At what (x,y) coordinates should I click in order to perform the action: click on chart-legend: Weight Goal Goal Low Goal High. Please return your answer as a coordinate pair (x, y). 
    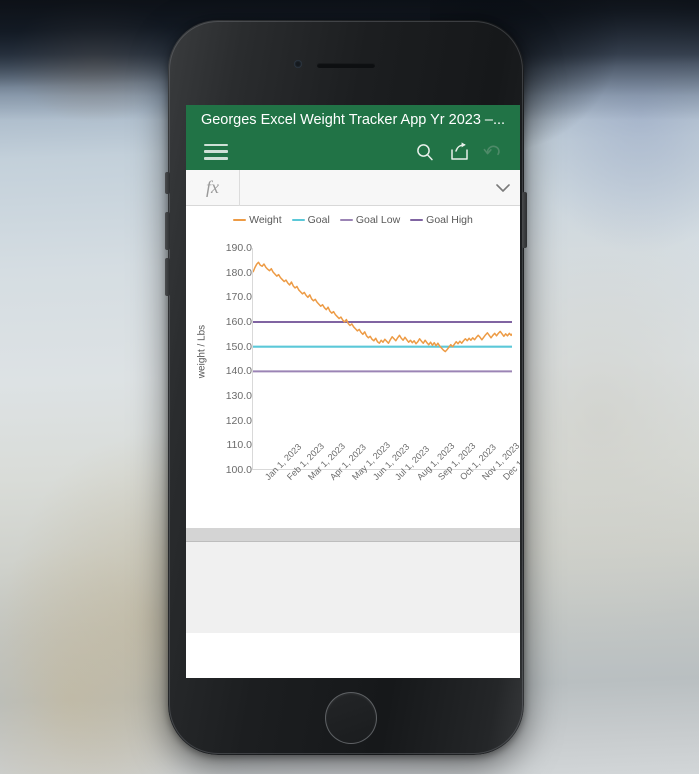
    Looking at the image, I should click on (353, 218).